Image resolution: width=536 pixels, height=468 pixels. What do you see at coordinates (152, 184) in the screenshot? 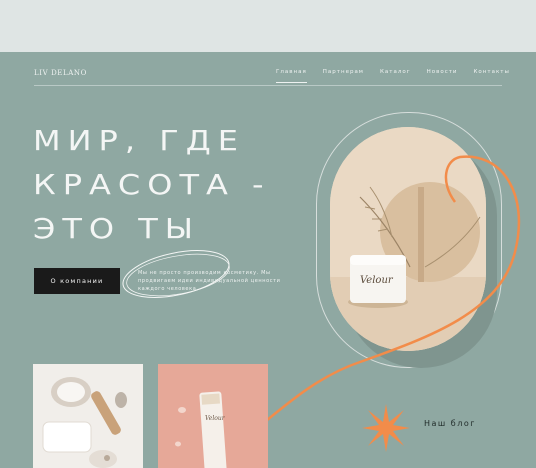
I see `hero-line-2: КРАСОТА -` at bounding box center [152, 184].